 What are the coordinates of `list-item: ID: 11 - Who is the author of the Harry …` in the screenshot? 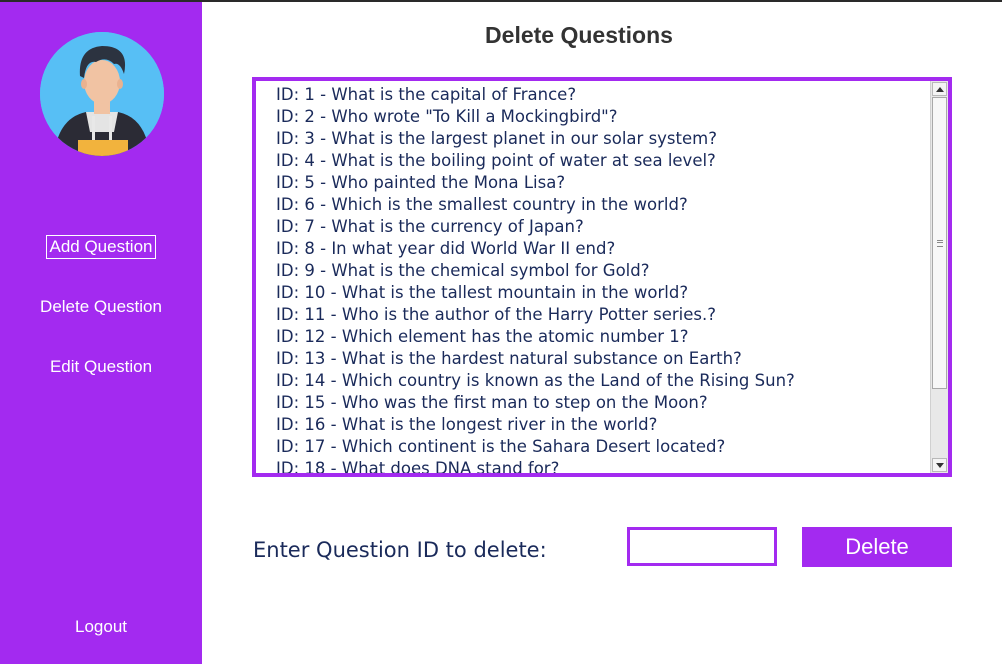 It's located at (603, 315).